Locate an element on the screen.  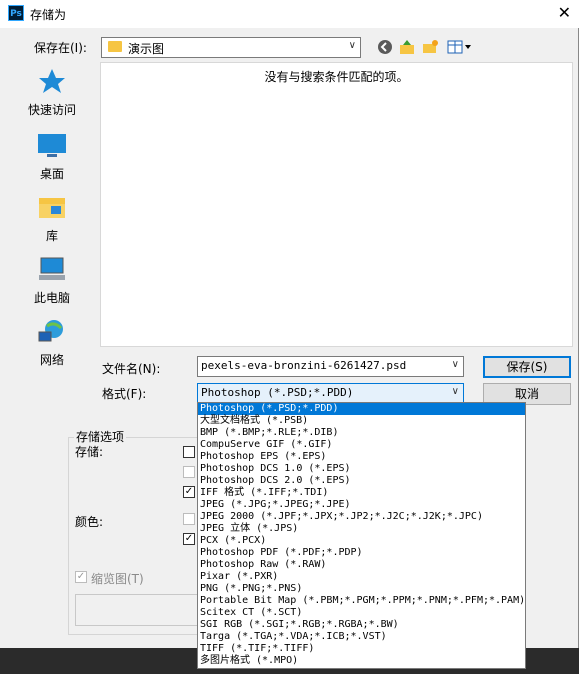
place-label: 库 is located at coordinates (51, 236).